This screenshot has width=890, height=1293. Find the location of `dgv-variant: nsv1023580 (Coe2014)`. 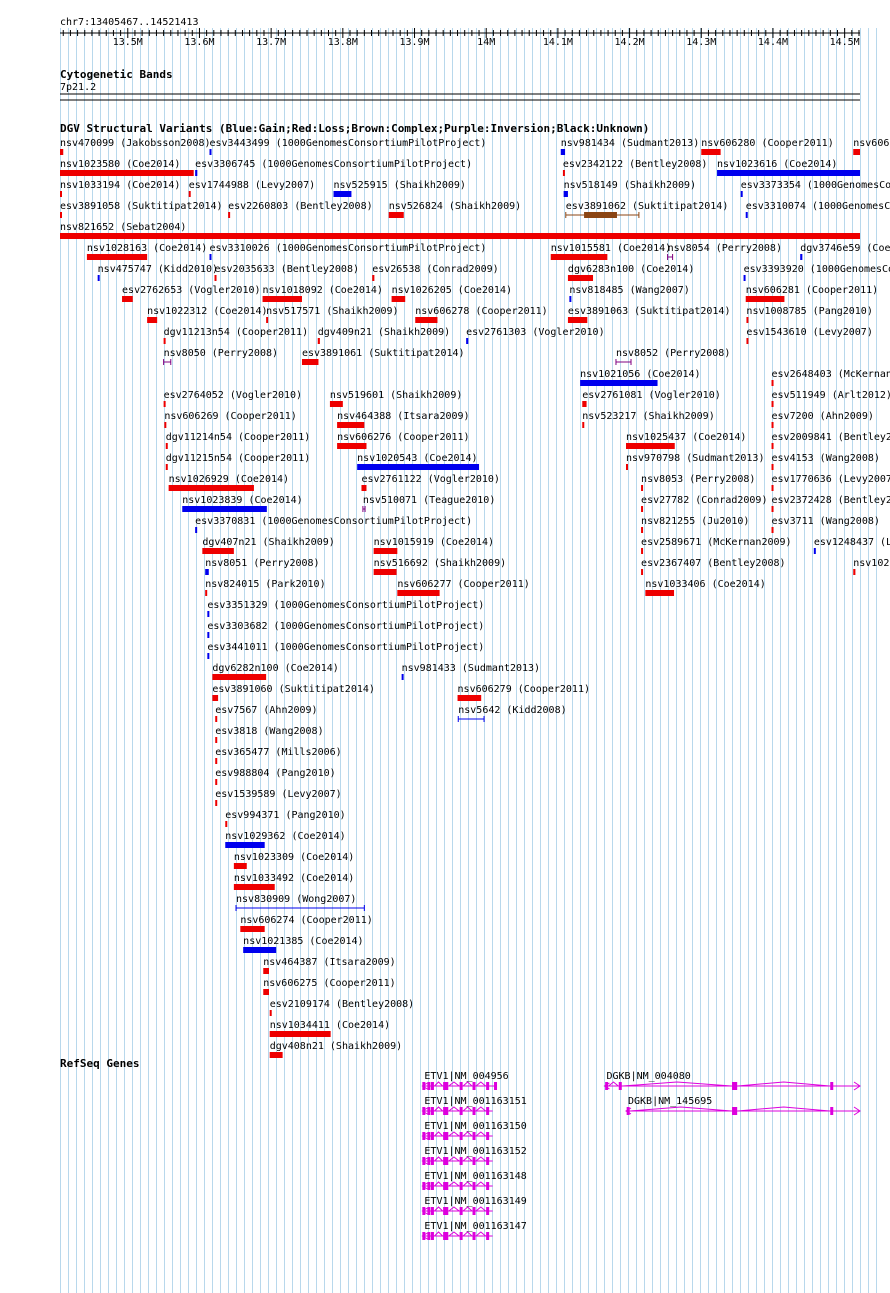

dgv-variant: nsv1023580 (Coe2014) is located at coordinates (127, 167).